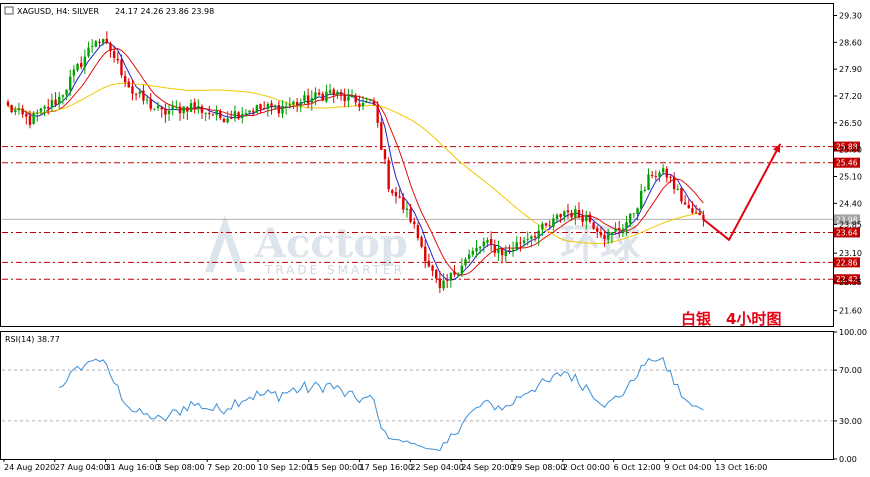 The height and width of the screenshot is (477, 870). Describe the element at coordinates (850, 69) in the screenshot. I see `price-tick-label: 27.90` at that location.